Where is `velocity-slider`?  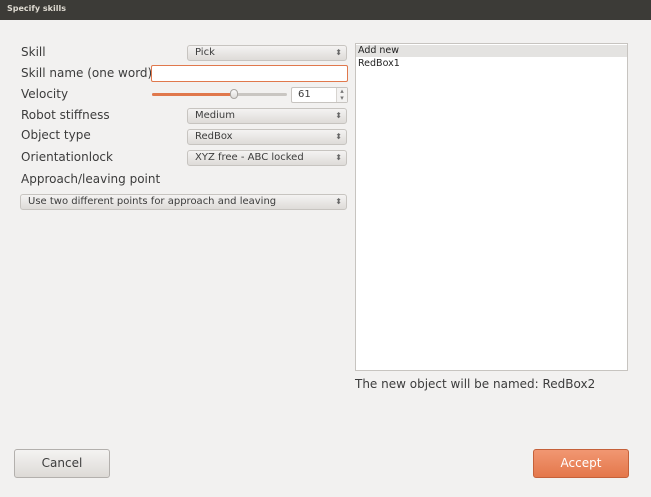 velocity-slider is located at coordinates (219, 94).